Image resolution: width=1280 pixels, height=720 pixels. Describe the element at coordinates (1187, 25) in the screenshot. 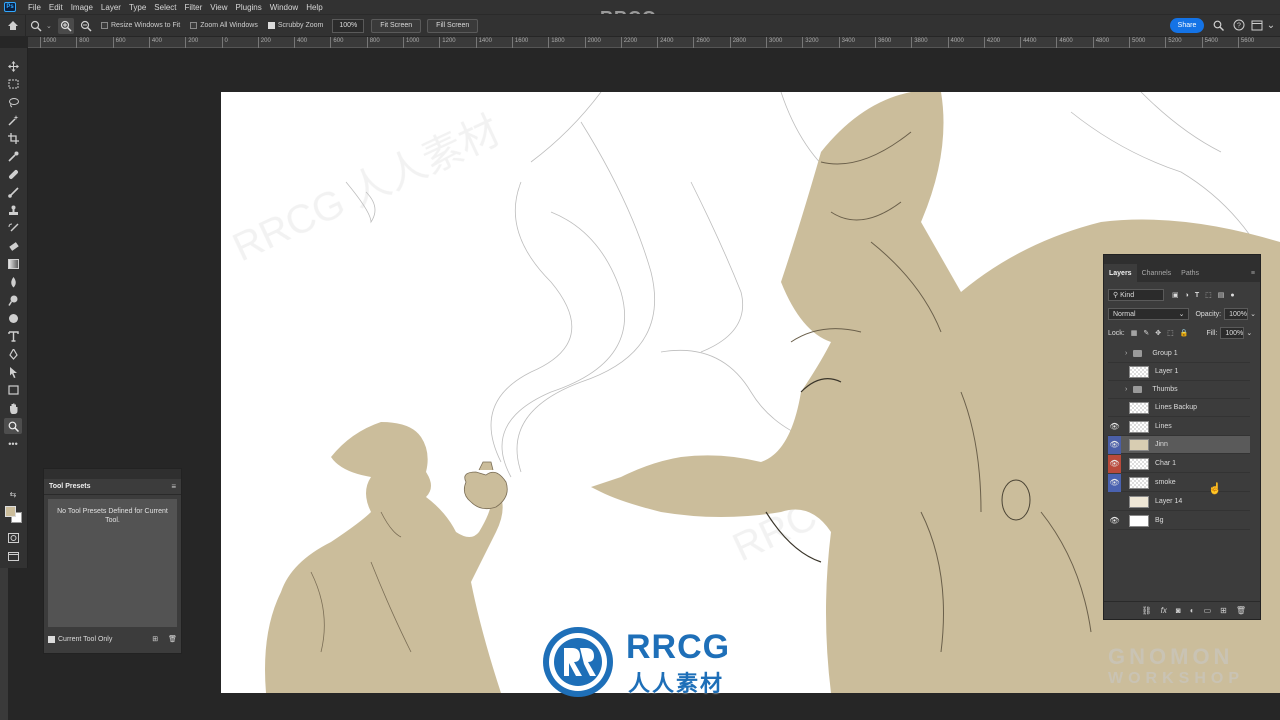

I see `share-button: Share` at that location.